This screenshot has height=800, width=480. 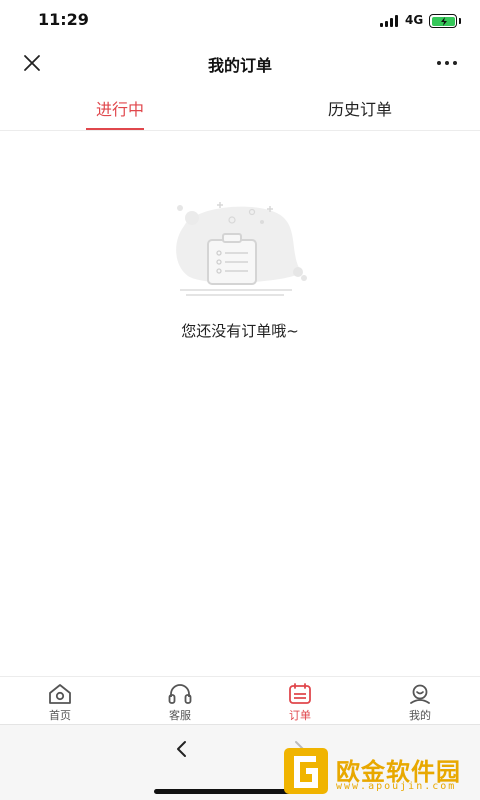 I want to click on tab-in-progress: 进行中, so click(x=120, y=108).